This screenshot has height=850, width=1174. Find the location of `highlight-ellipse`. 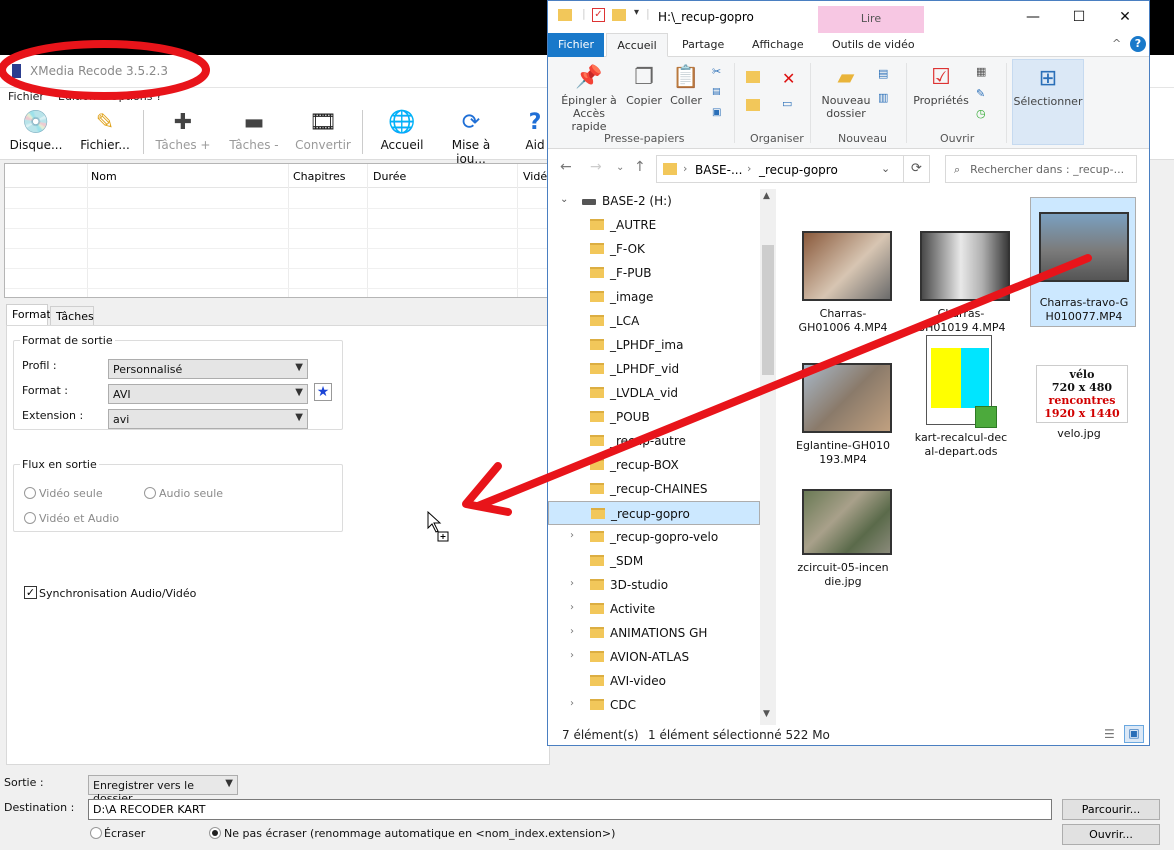

highlight-ellipse is located at coordinates (105, 70).